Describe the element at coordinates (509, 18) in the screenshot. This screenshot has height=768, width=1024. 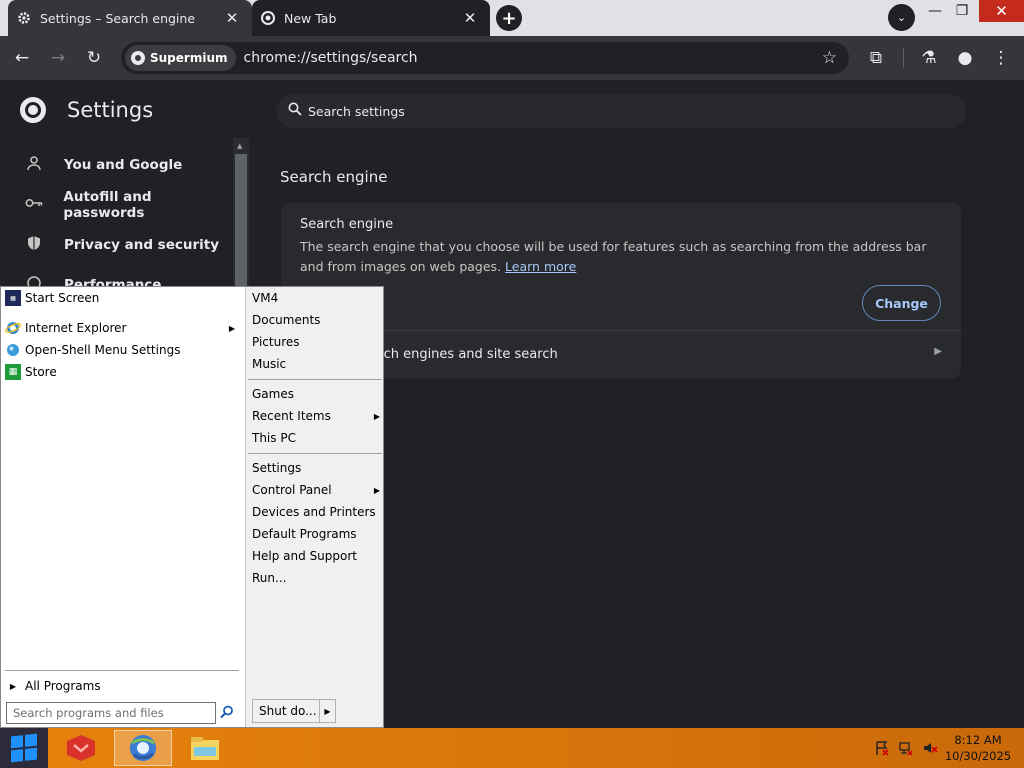
I see `new-tab-button: +` at that location.